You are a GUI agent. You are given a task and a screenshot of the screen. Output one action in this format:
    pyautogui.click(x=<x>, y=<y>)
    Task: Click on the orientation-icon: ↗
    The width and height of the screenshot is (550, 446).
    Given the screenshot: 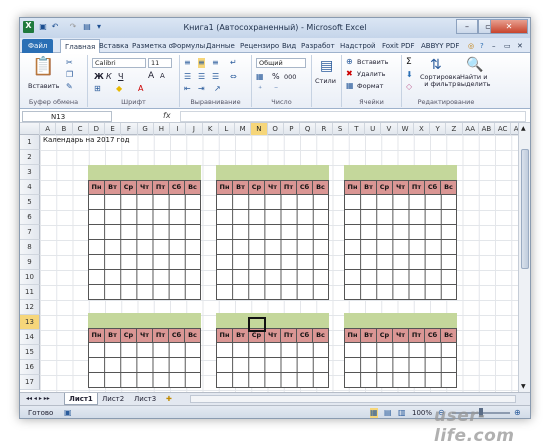 What is the action you would take?
    pyautogui.click(x=217, y=89)
    